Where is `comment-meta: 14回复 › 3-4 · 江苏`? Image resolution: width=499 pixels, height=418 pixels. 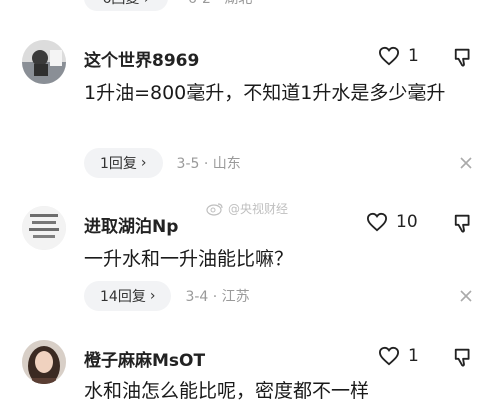
comment-meta: 14回复 › 3-4 · 江苏 is located at coordinates (167, 296).